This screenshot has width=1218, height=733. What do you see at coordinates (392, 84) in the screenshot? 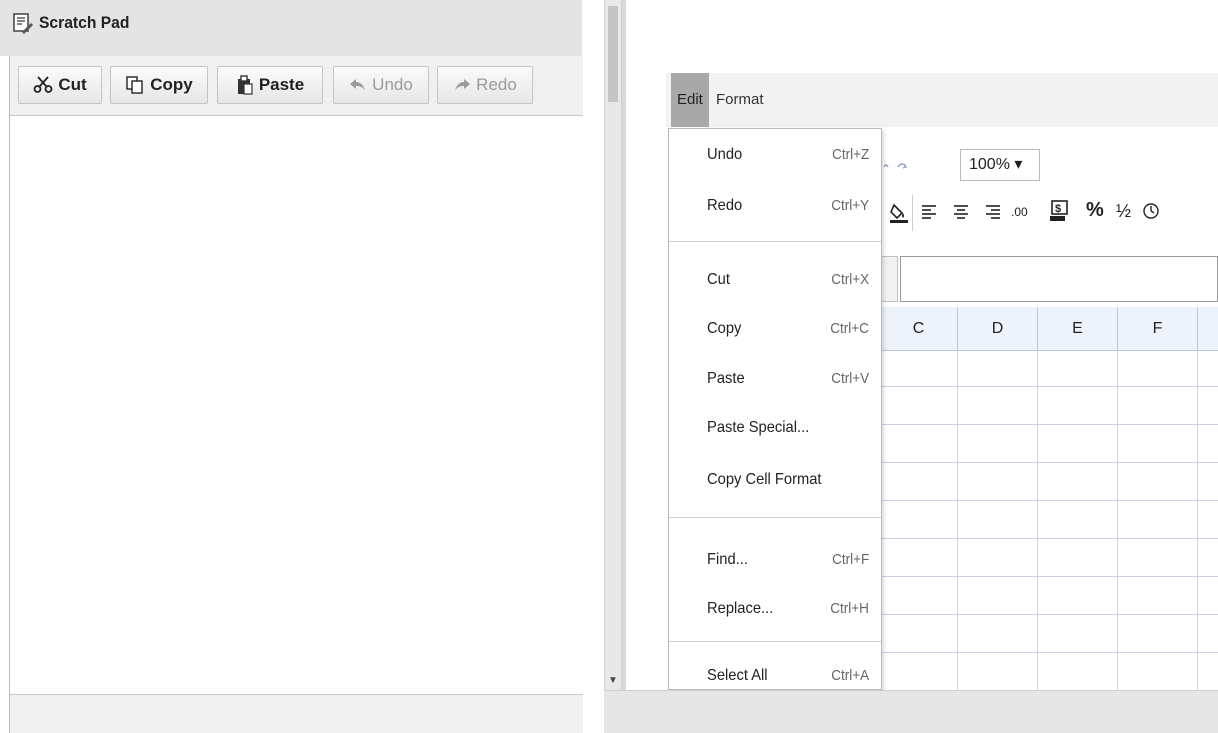
I see `undo-button-label: Undo` at bounding box center [392, 84].